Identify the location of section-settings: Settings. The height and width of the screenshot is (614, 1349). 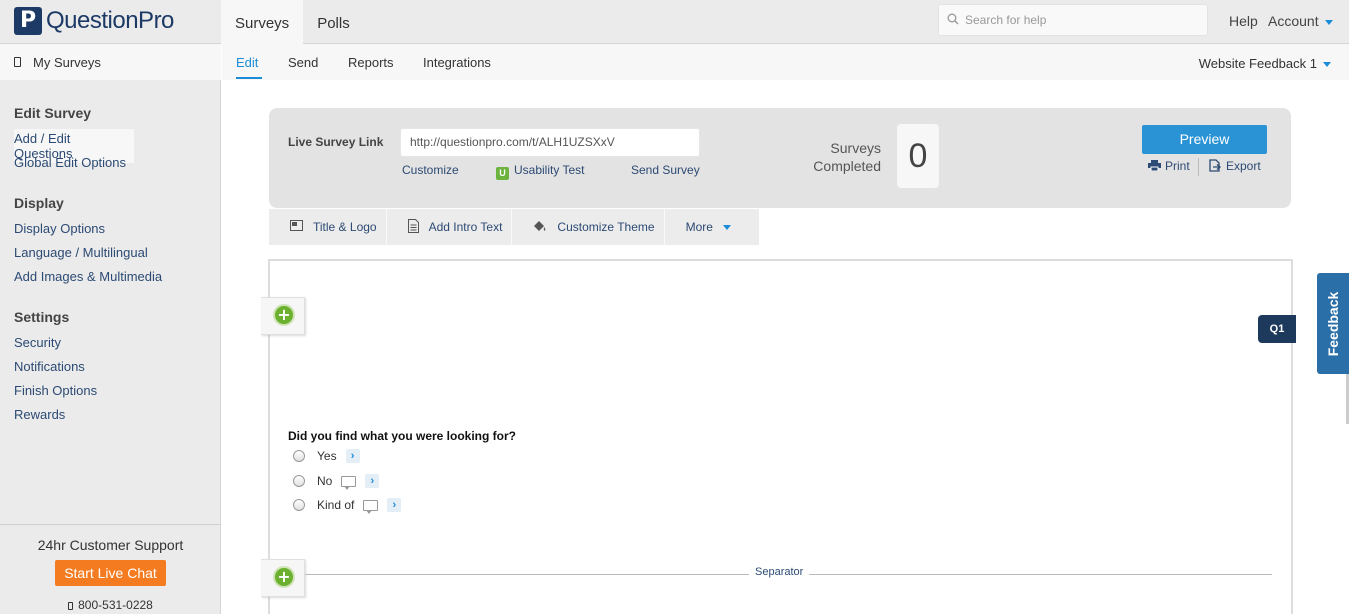
(42, 317).